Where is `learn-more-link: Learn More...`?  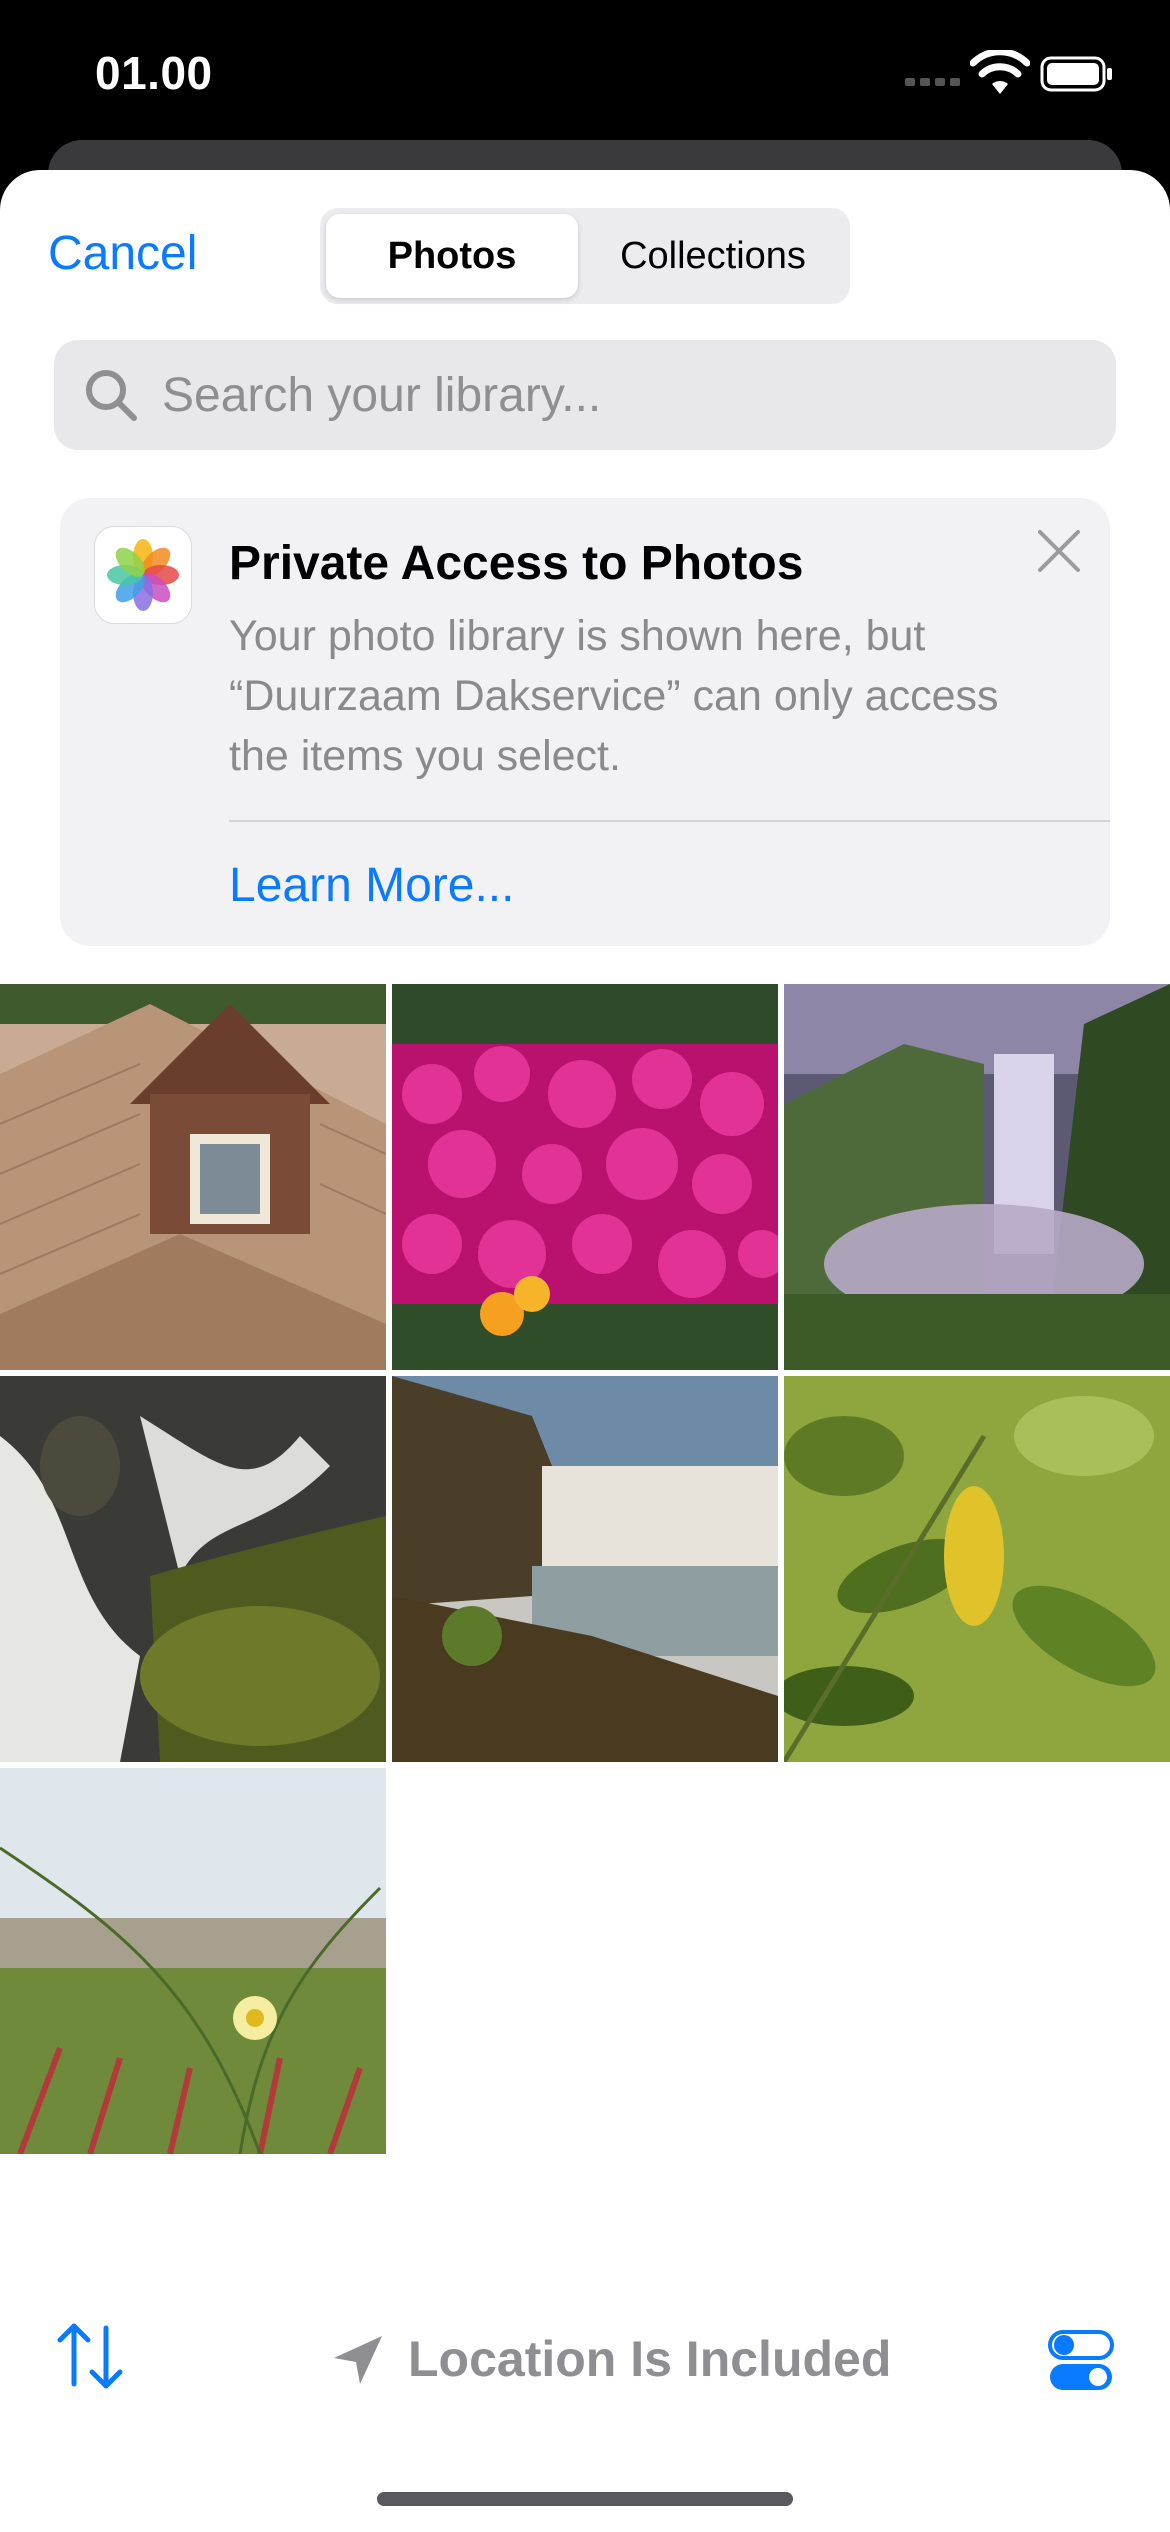 learn-more-link: Learn More... is located at coordinates (371, 885).